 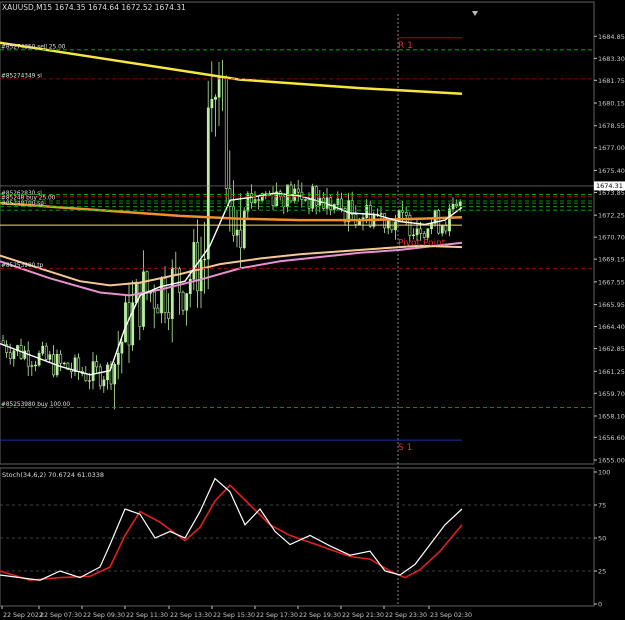 What do you see at coordinates (363, 615) in the screenshot?
I see `time-tick-label: 22 Sep 21:30` at bounding box center [363, 615].